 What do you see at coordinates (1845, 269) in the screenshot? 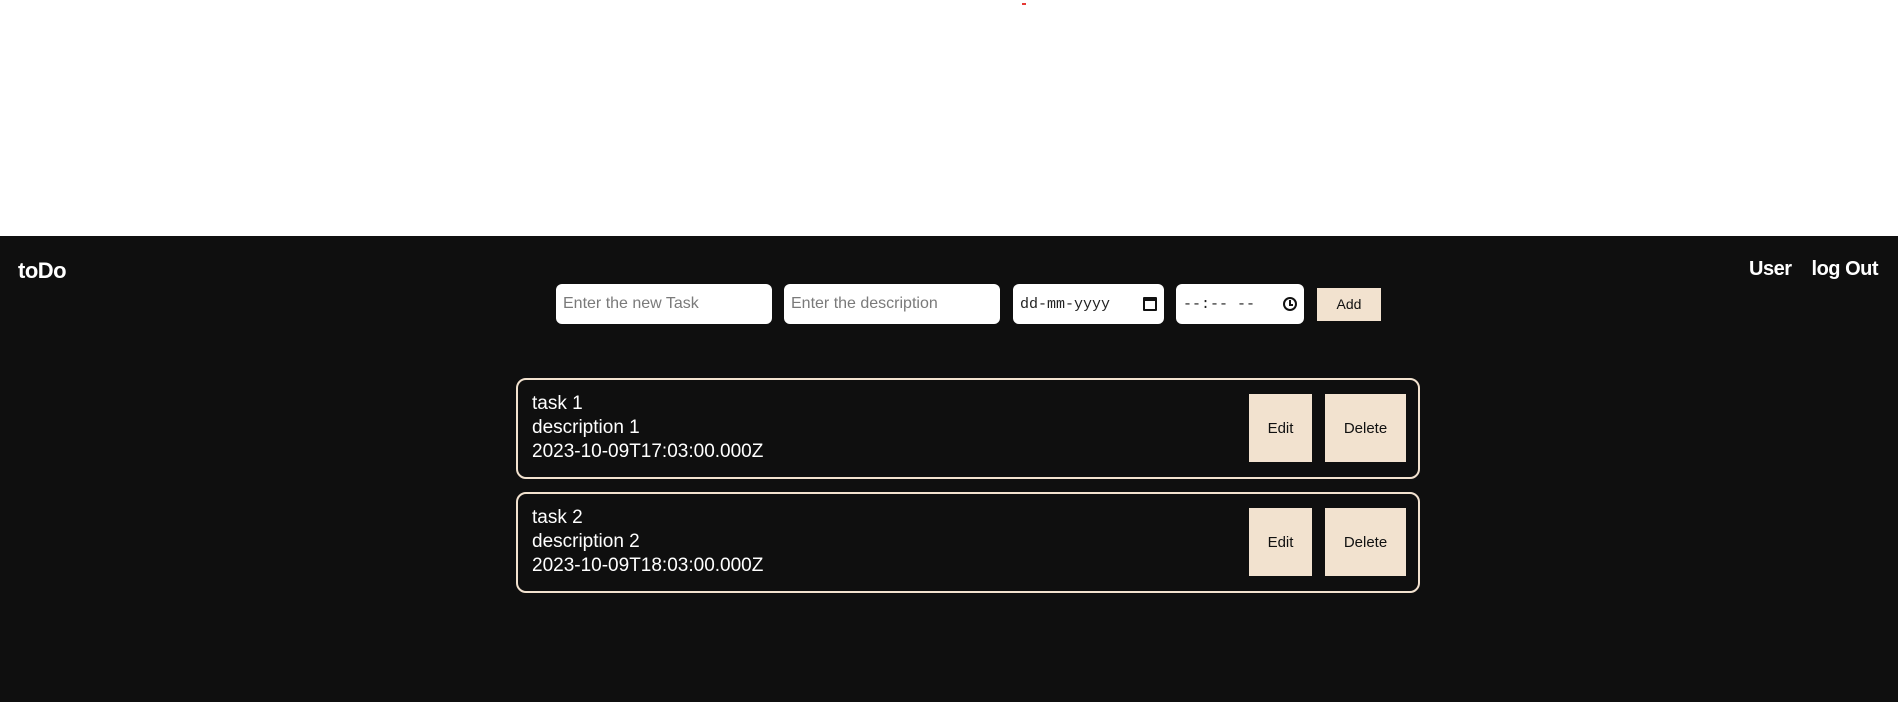
I see `nav-logout-link: log Out` at bounding box center [1845, 269].